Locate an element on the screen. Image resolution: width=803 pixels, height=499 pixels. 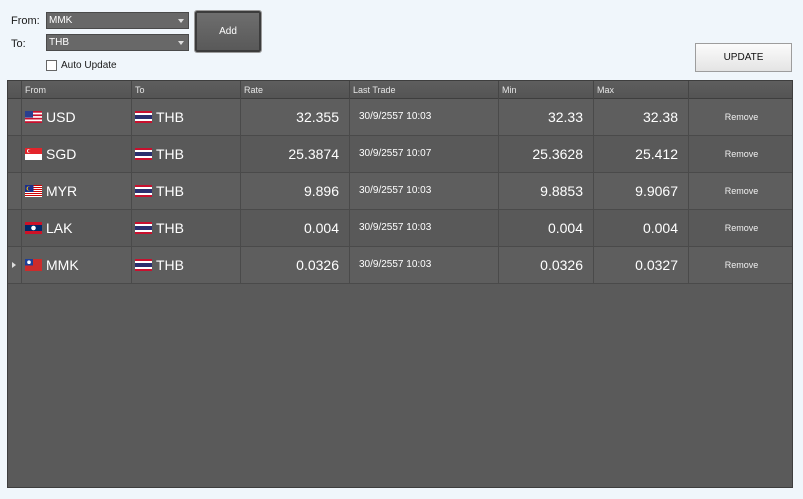
to-currency-select: THB is located at coordinates (117, 42).